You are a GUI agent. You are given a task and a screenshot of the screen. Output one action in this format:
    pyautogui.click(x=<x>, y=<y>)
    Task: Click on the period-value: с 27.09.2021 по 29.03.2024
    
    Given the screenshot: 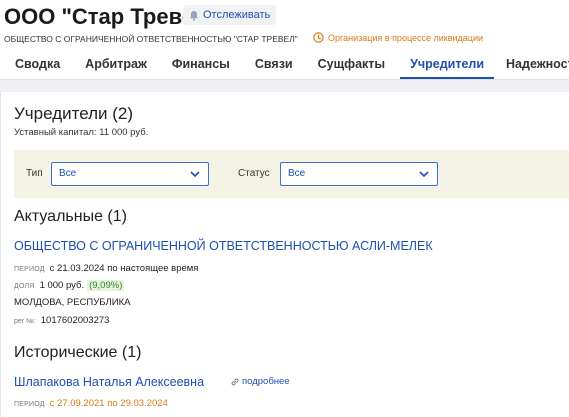 What is the action you would take?
    pyautogui.click(x=108, y=403)
    